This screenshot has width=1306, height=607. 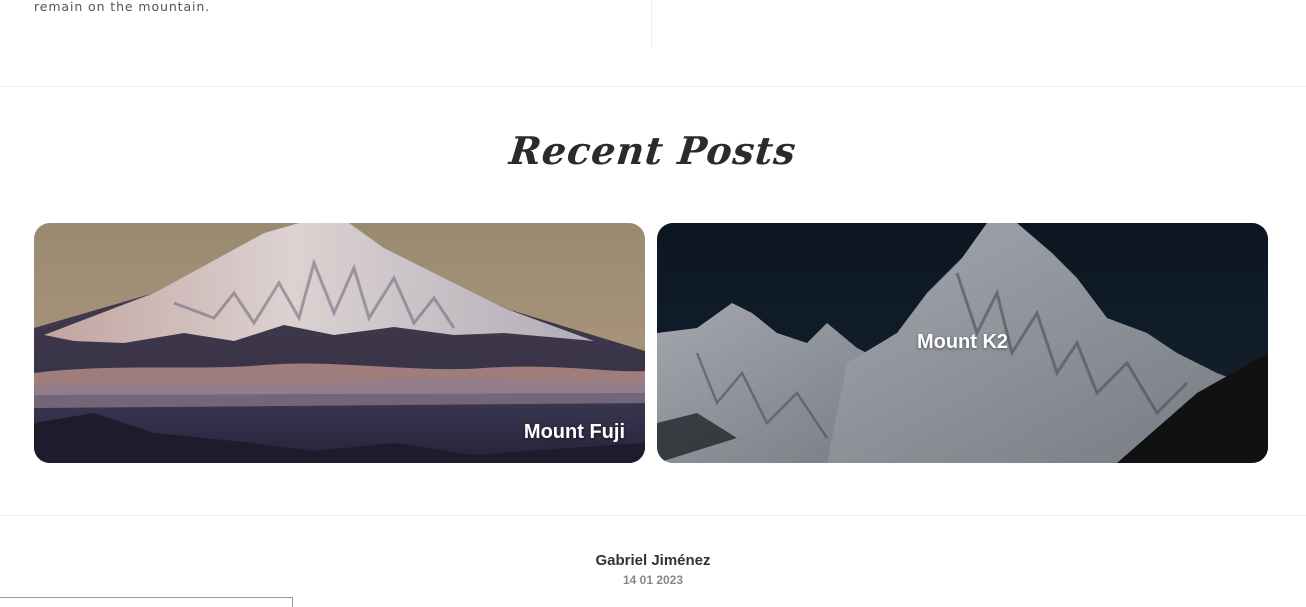 What do you see at coordinates (653, 580) in the screenshot?
I see `post-date: 14 01 2023` at bounding box center [653, 580].